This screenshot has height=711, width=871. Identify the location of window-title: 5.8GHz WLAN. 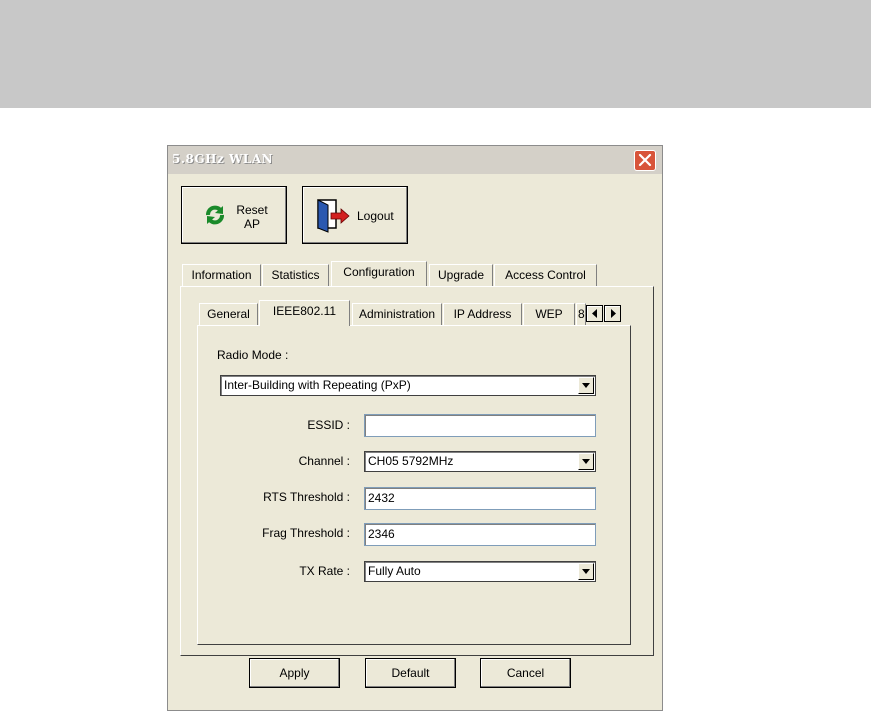
(223, 159).